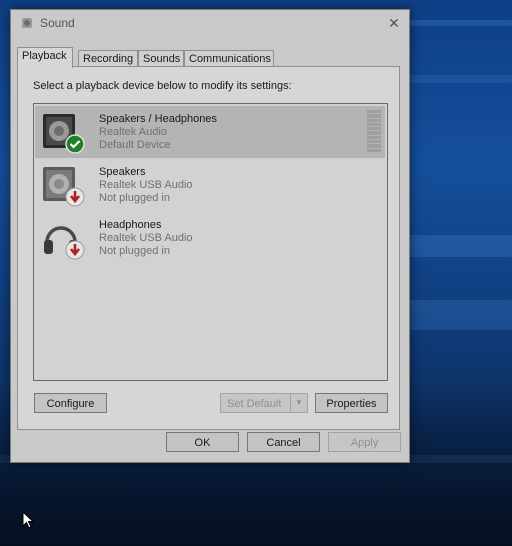 The image size is (512, 546). I want to click on configure-label: Configure, so click(70, 404).